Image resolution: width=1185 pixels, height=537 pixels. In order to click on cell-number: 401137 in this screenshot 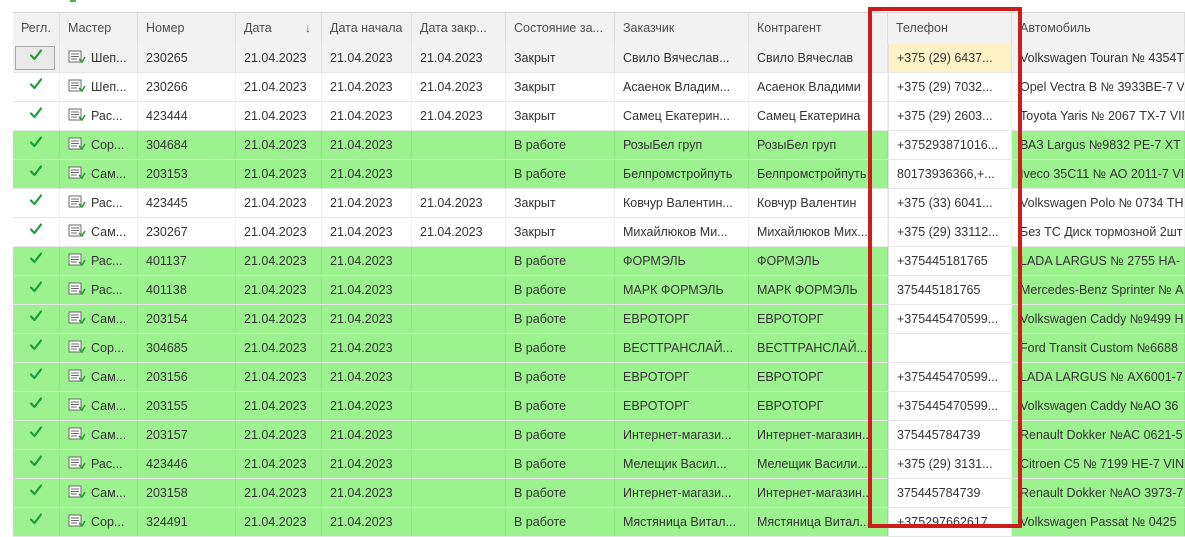, I will do `click(187, 261)`.